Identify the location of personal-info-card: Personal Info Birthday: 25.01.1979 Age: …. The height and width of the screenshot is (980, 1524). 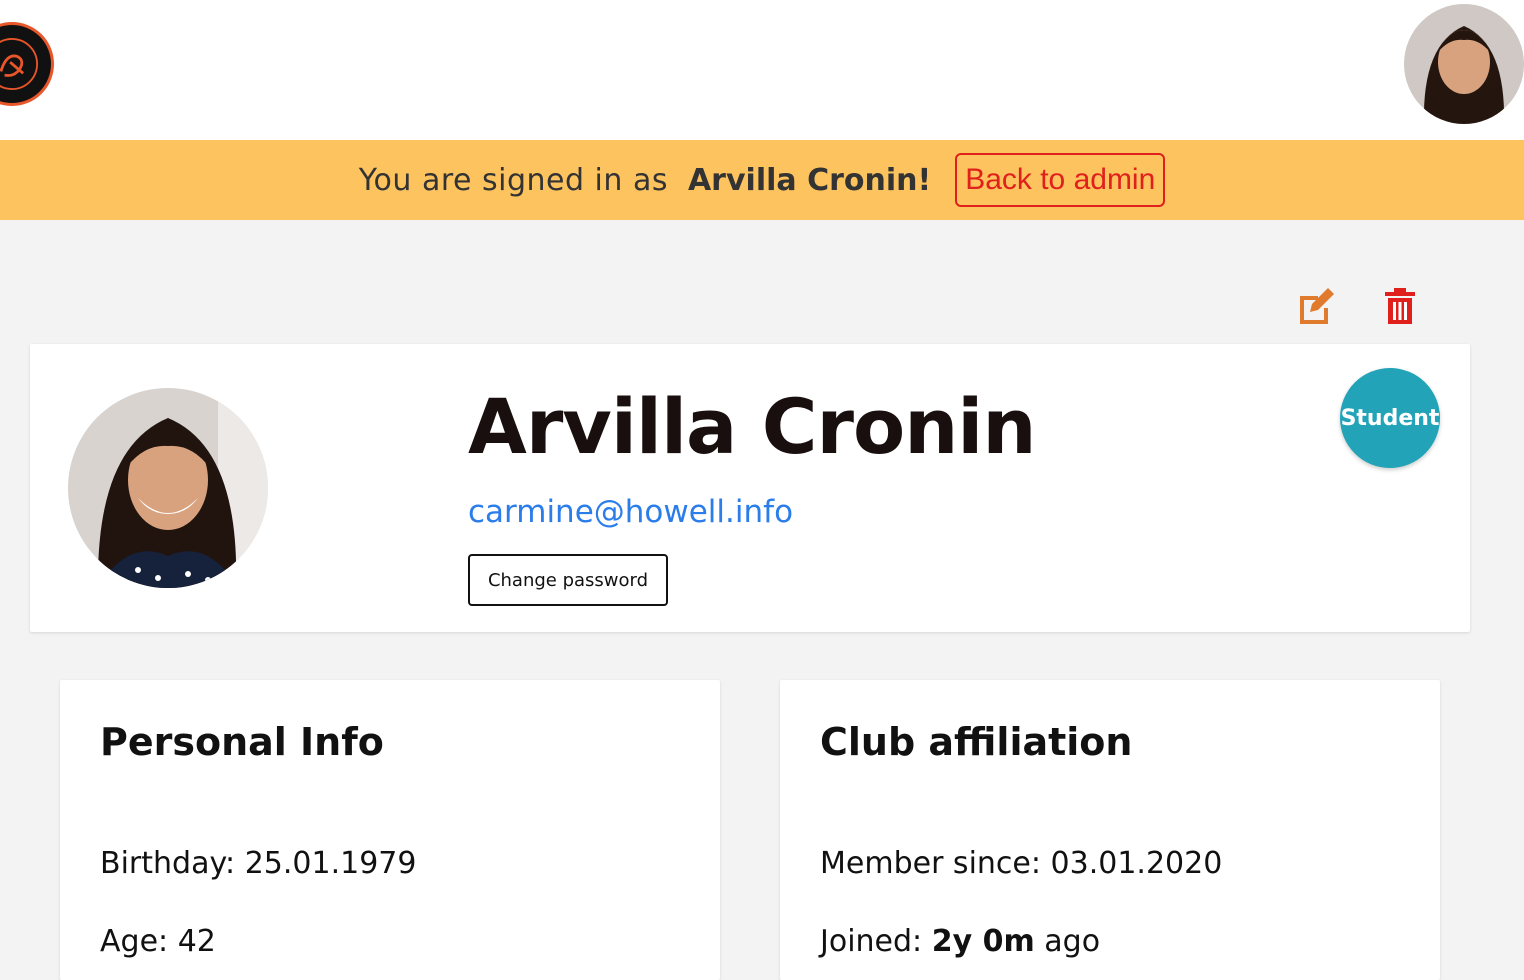
(390, 830).